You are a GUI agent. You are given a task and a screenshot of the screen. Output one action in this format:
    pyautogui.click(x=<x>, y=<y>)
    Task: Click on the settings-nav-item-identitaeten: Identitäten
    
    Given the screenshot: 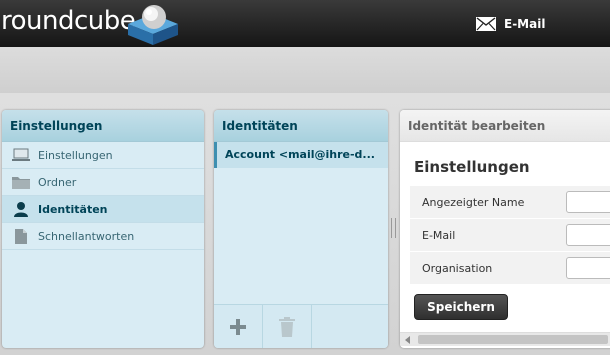 What is the action you would take?
    pyautogui.click(x=103, y=209)
    